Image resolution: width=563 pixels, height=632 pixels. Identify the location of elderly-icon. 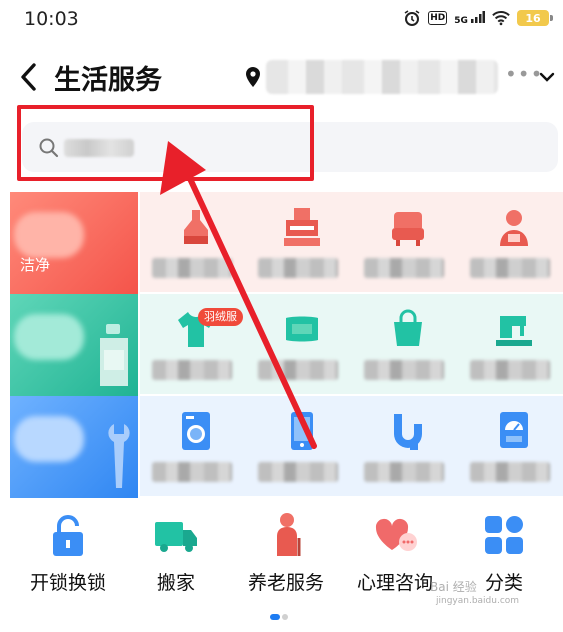
(289, 534).